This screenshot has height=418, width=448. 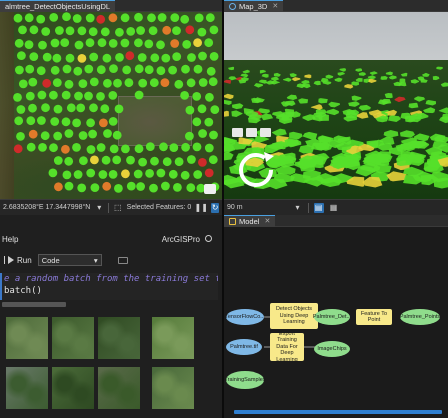 I want to click on map-tabstrip: almtree_DetectObjectsUsingDL, so click(x=111, y=6).